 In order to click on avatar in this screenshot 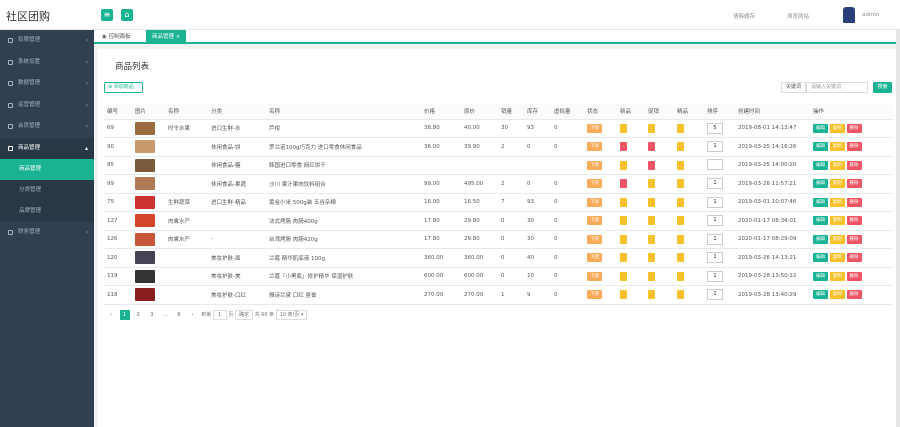, I will do `click(849, 15)`.